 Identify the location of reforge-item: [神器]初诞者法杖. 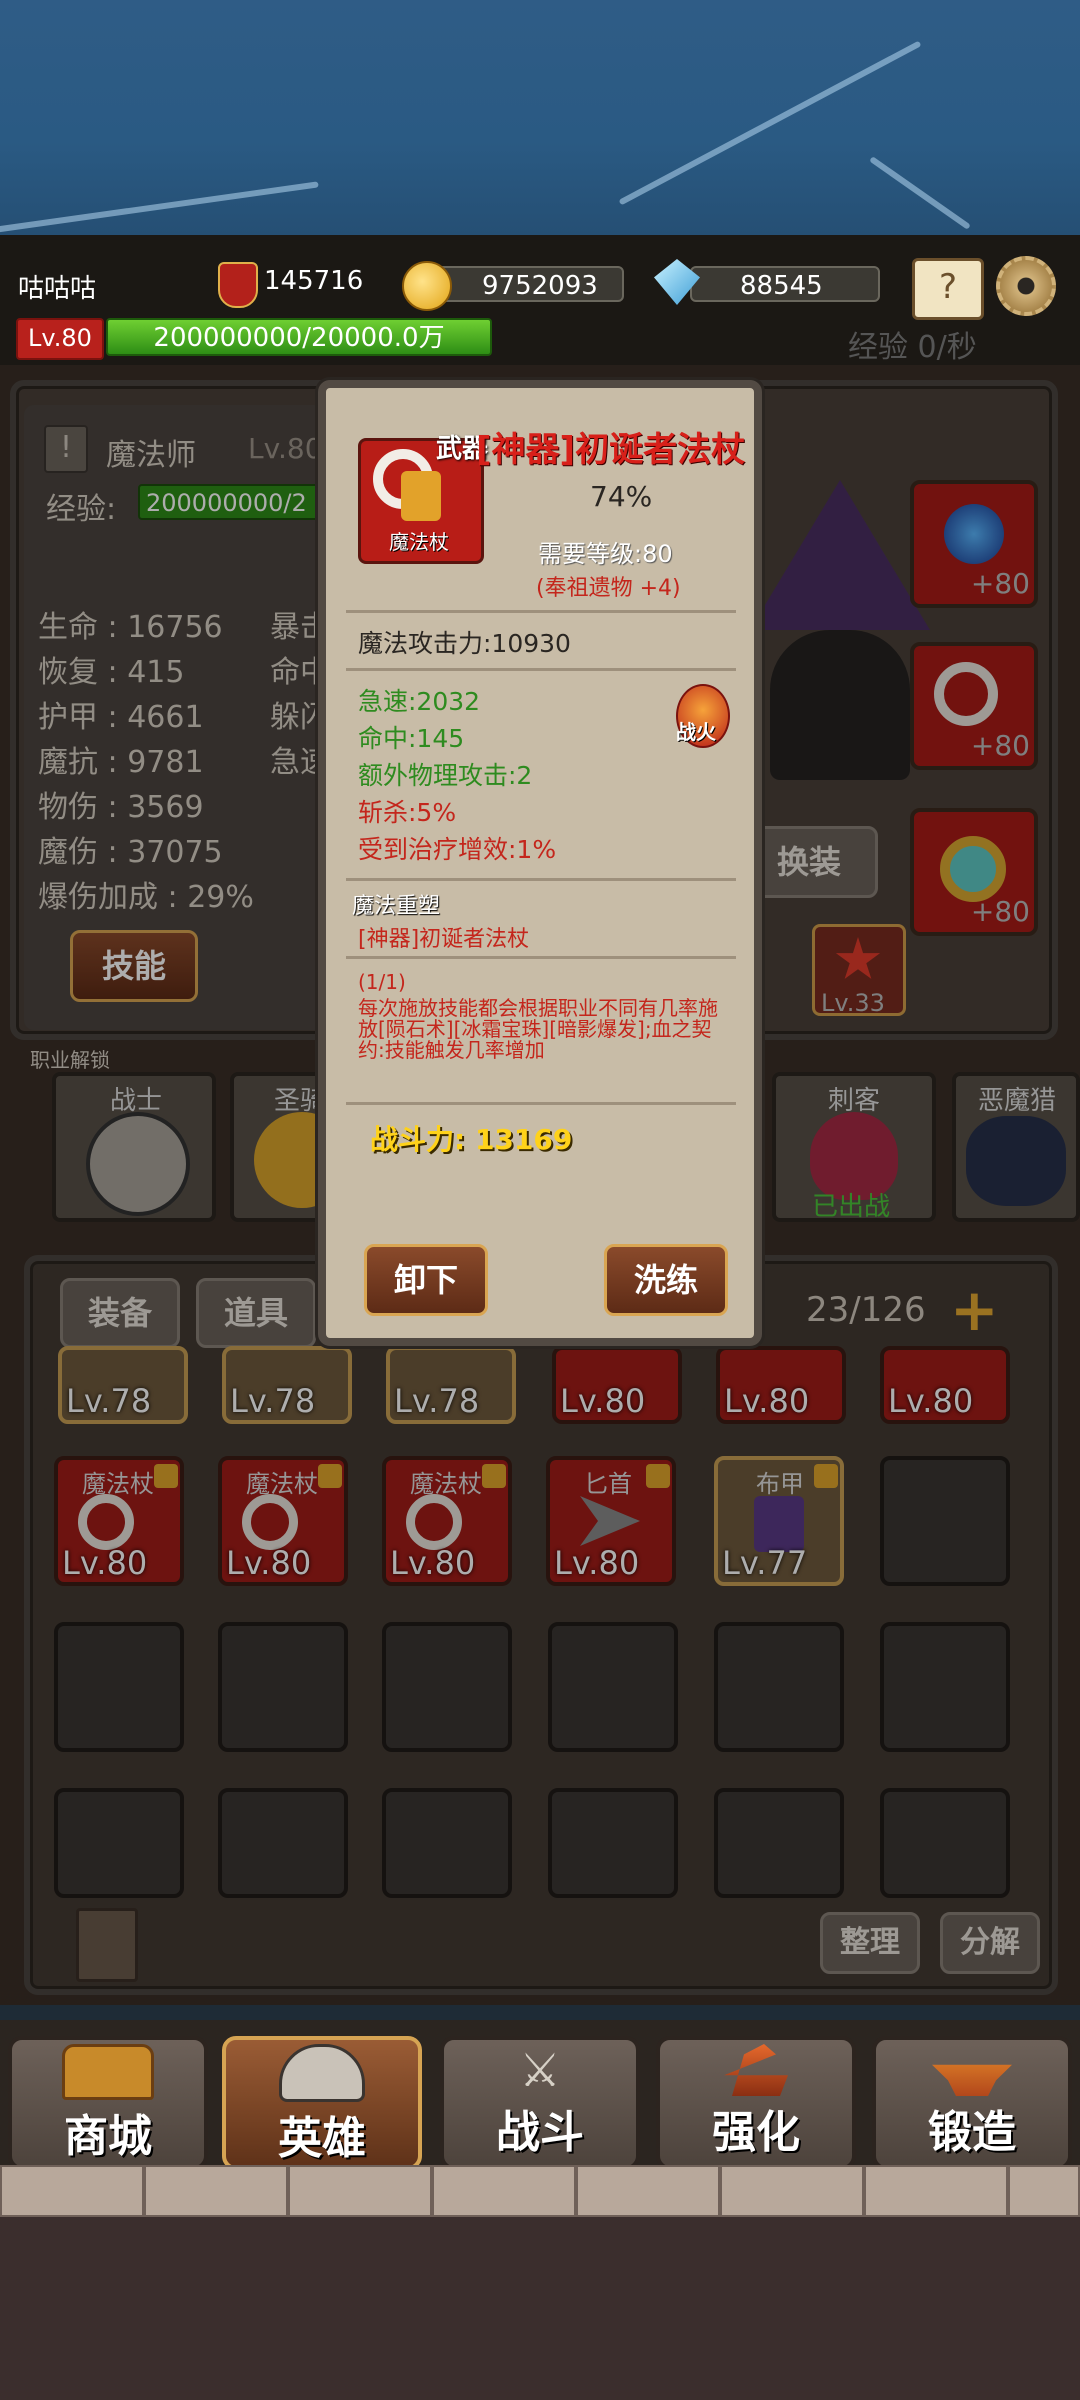
(444, 939).